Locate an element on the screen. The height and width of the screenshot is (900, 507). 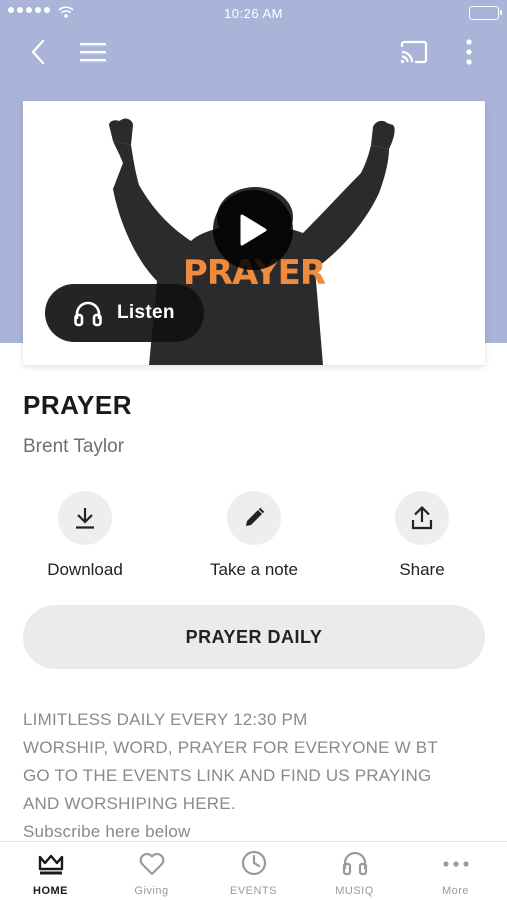
tab-events: EVENTS is located at coordinates (253, 871).